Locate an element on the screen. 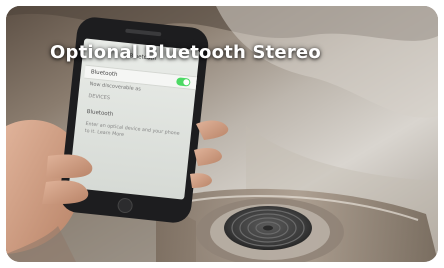  bluetooth-toggle is located at coordinates (183, 82).